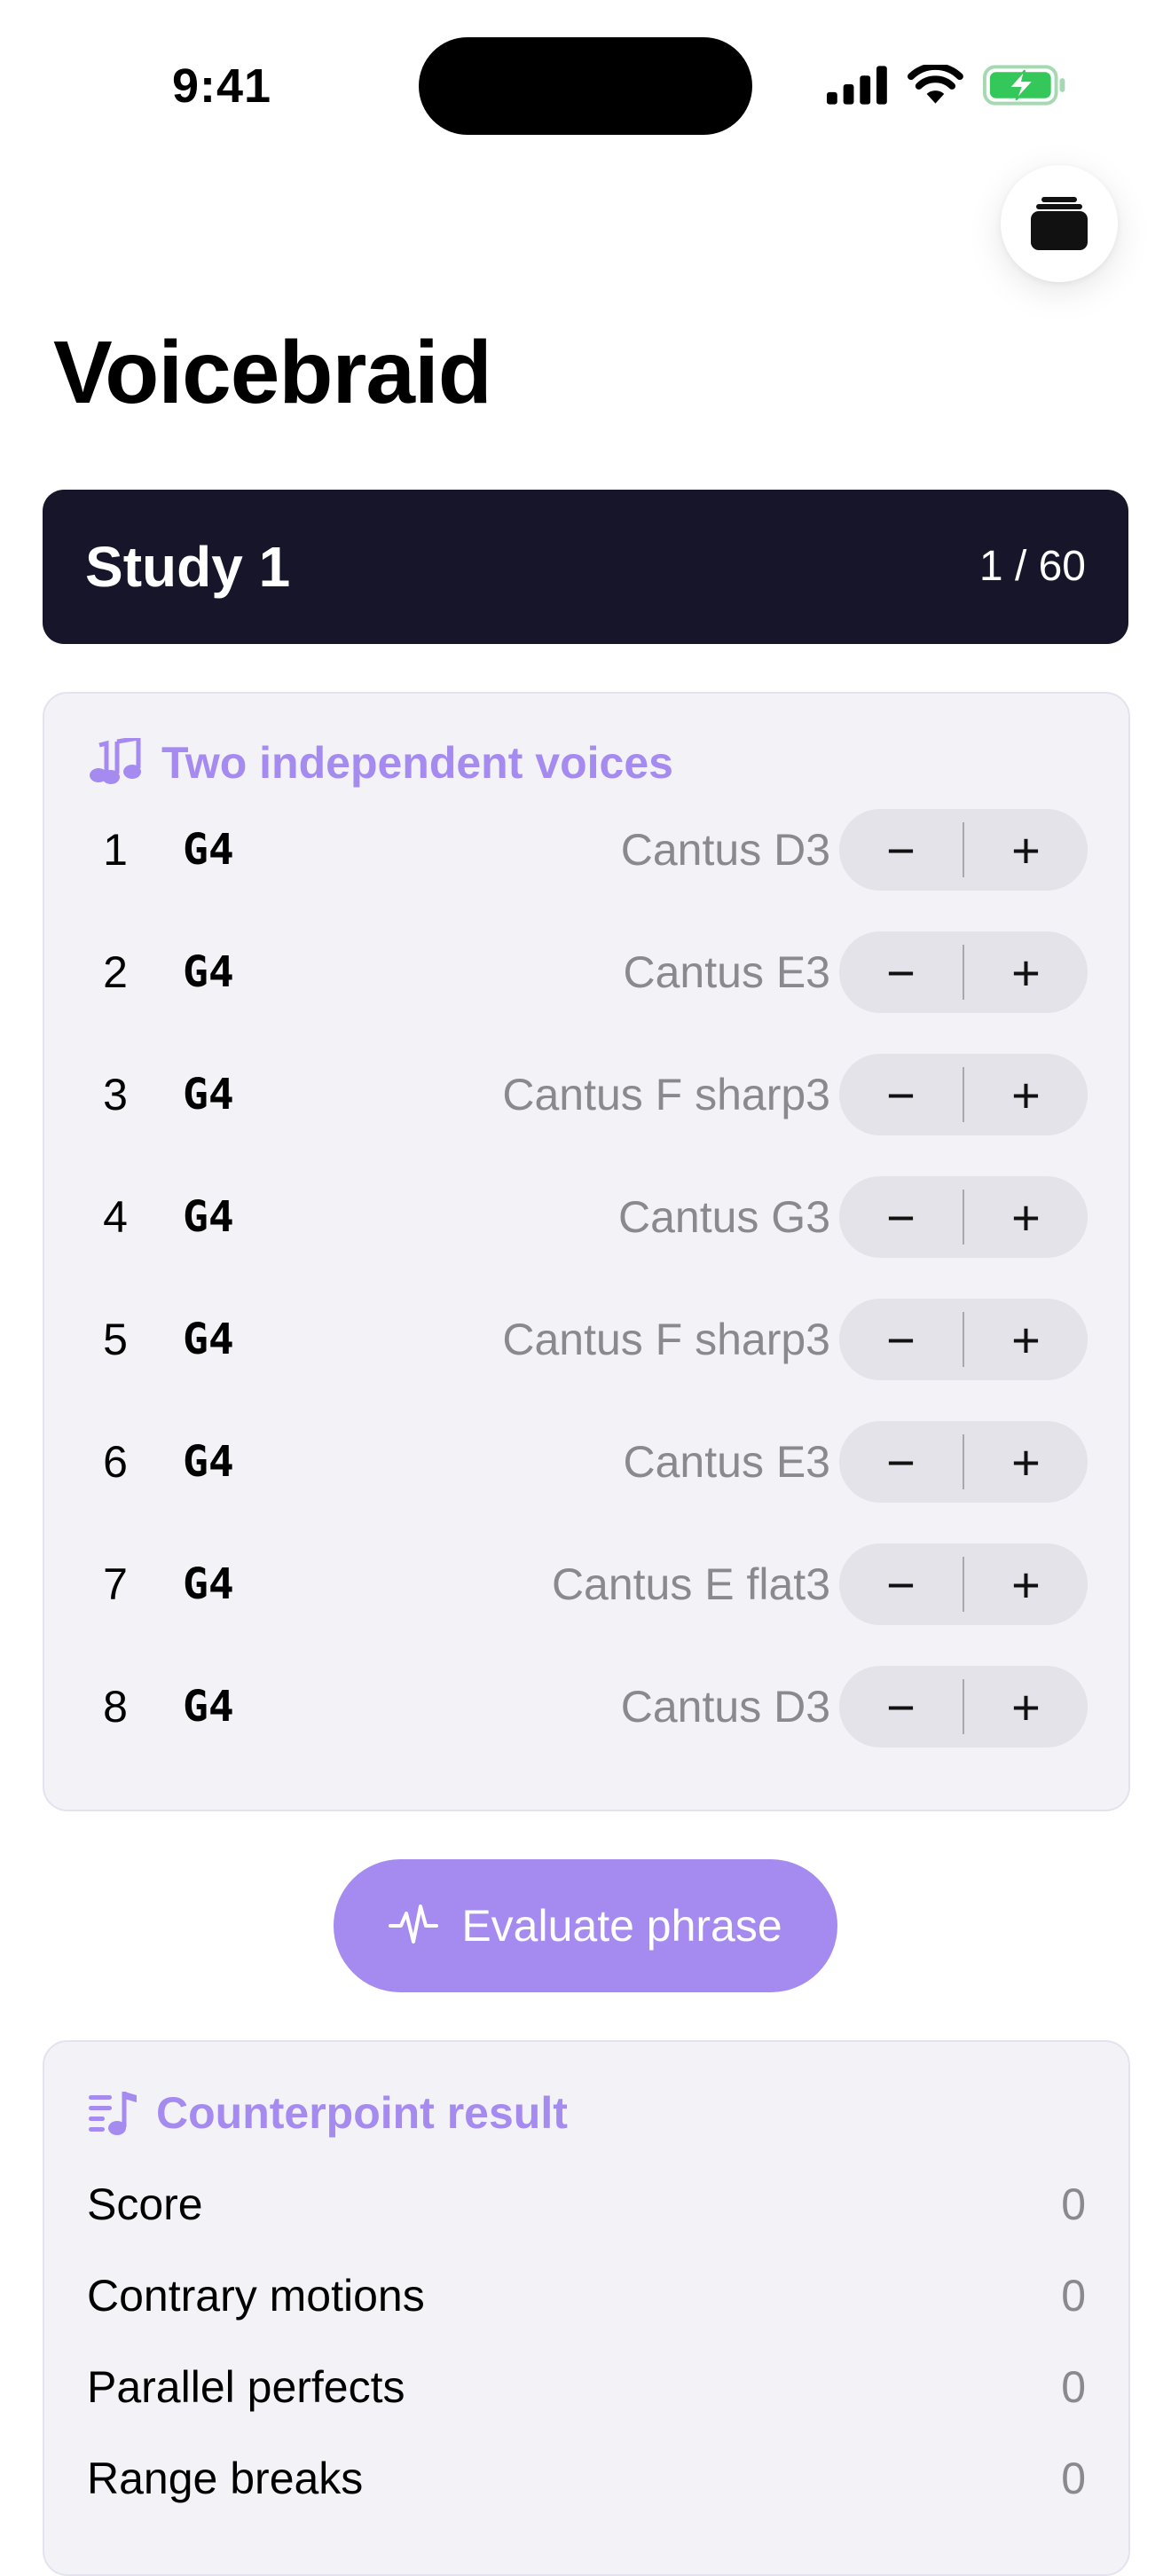 This screenshot has width=1171, height=2576. Describe the element at coordinates (586, 2387) in the screenshot. I see `result-row-parallel-perfects: Parallel perfects 0` at that location.